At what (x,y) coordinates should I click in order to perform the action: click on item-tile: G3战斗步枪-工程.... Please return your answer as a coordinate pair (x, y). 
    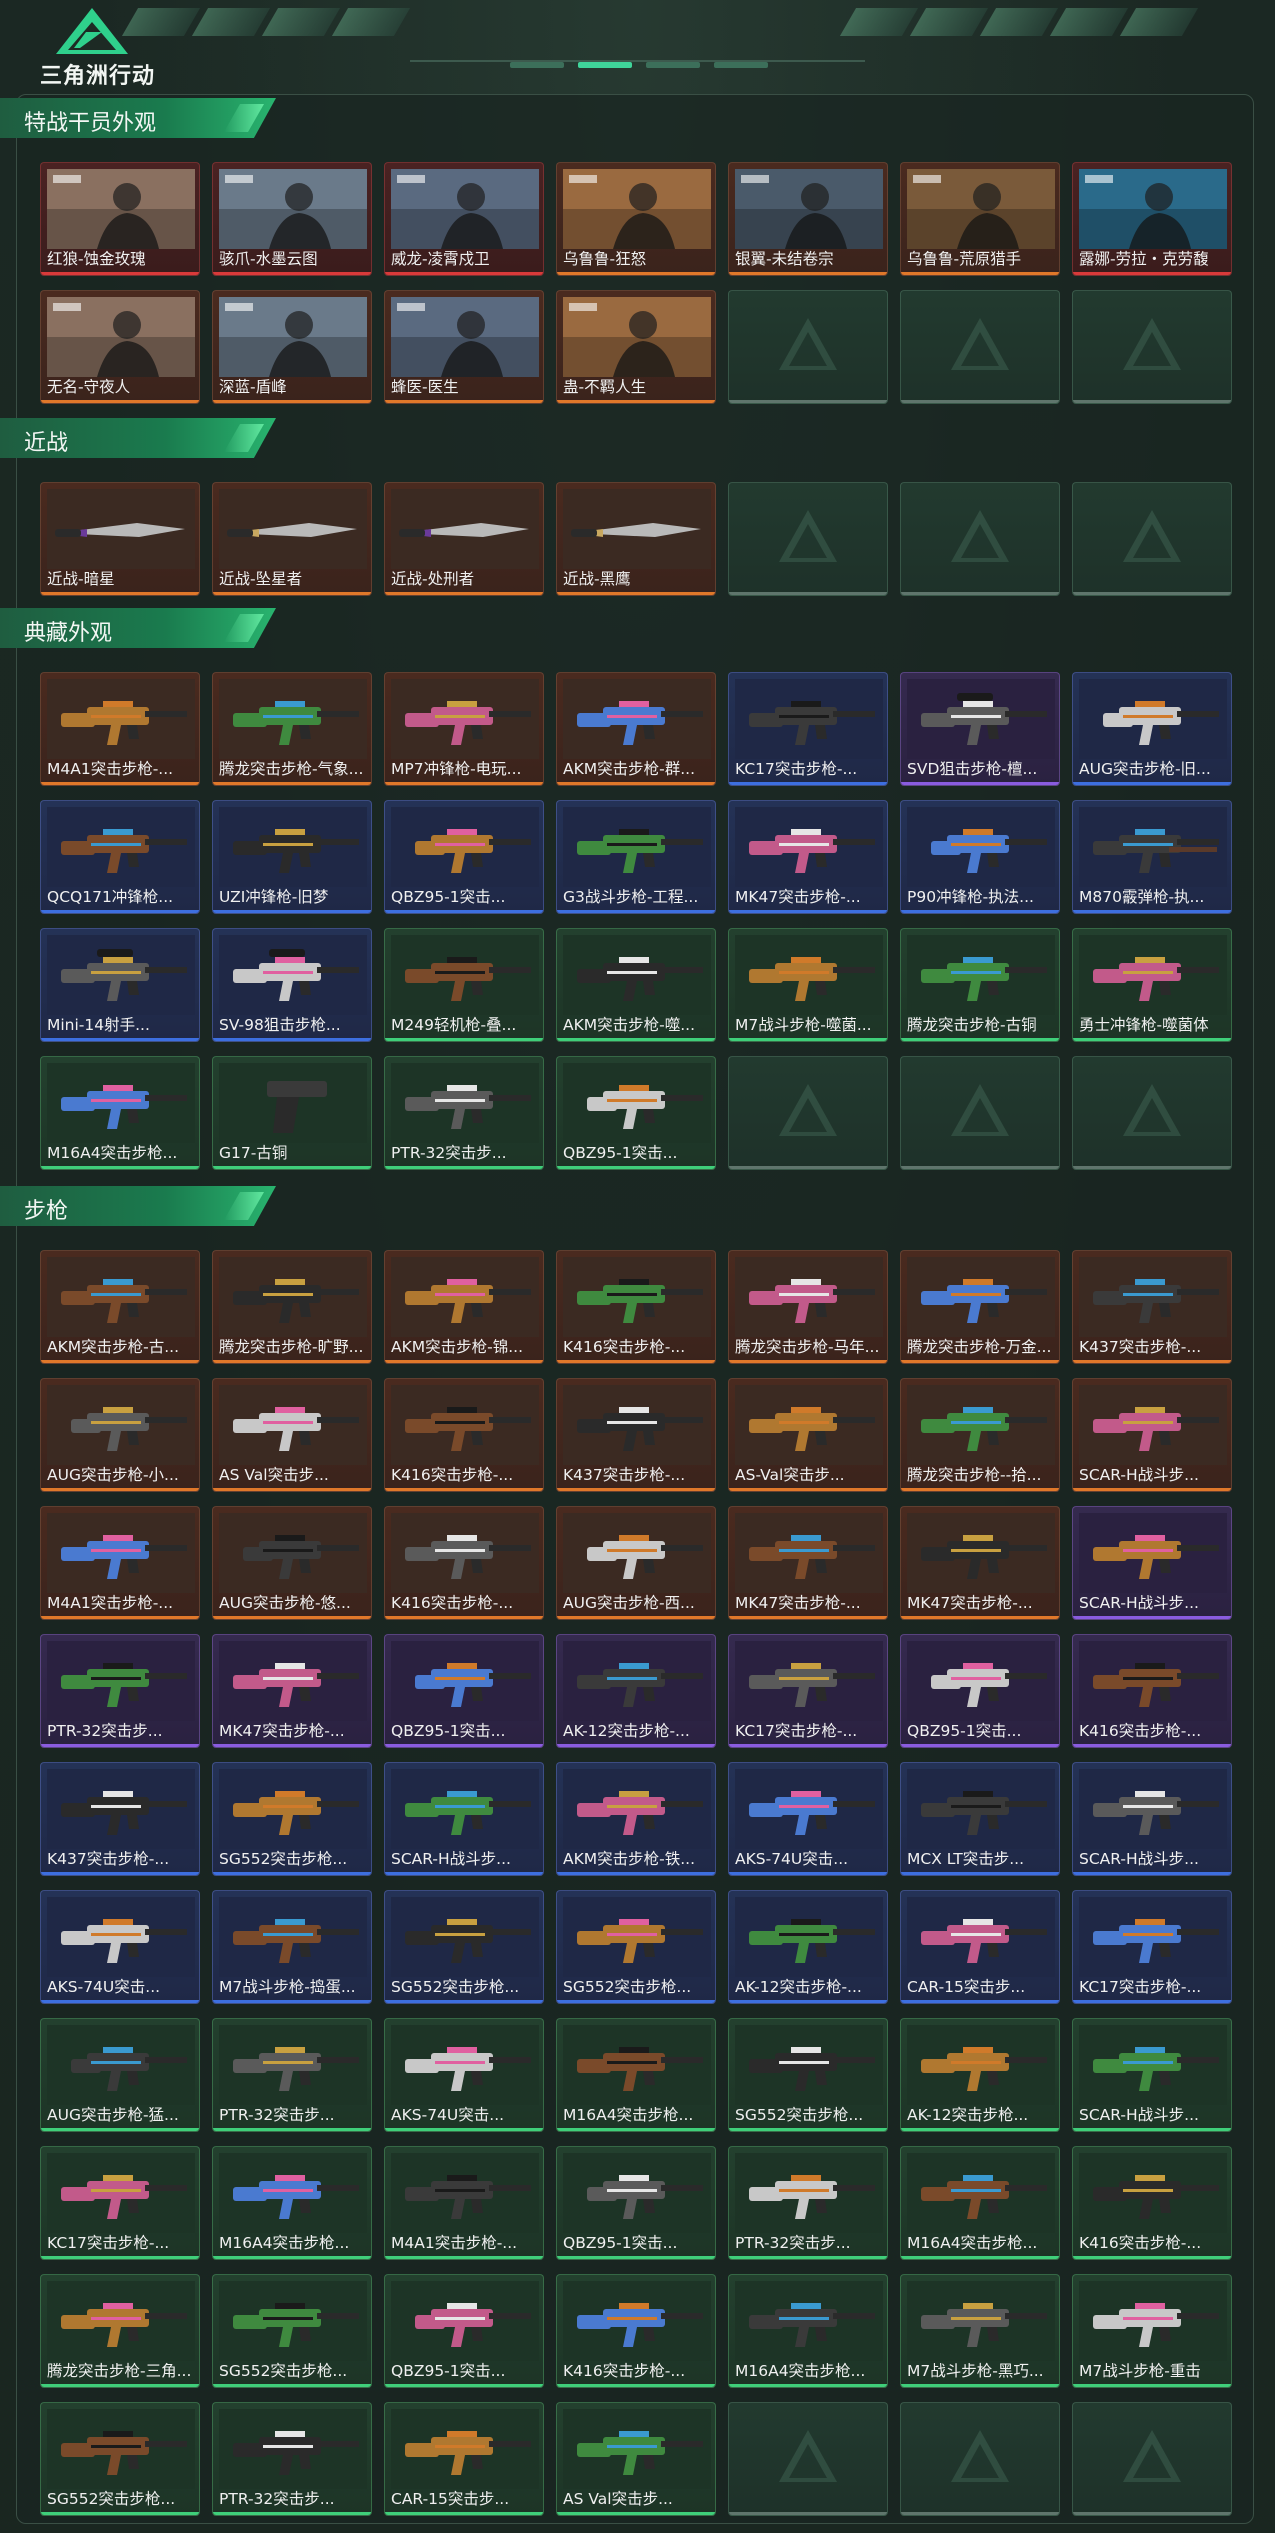
    Looking at the image, I should click on (636, 857).